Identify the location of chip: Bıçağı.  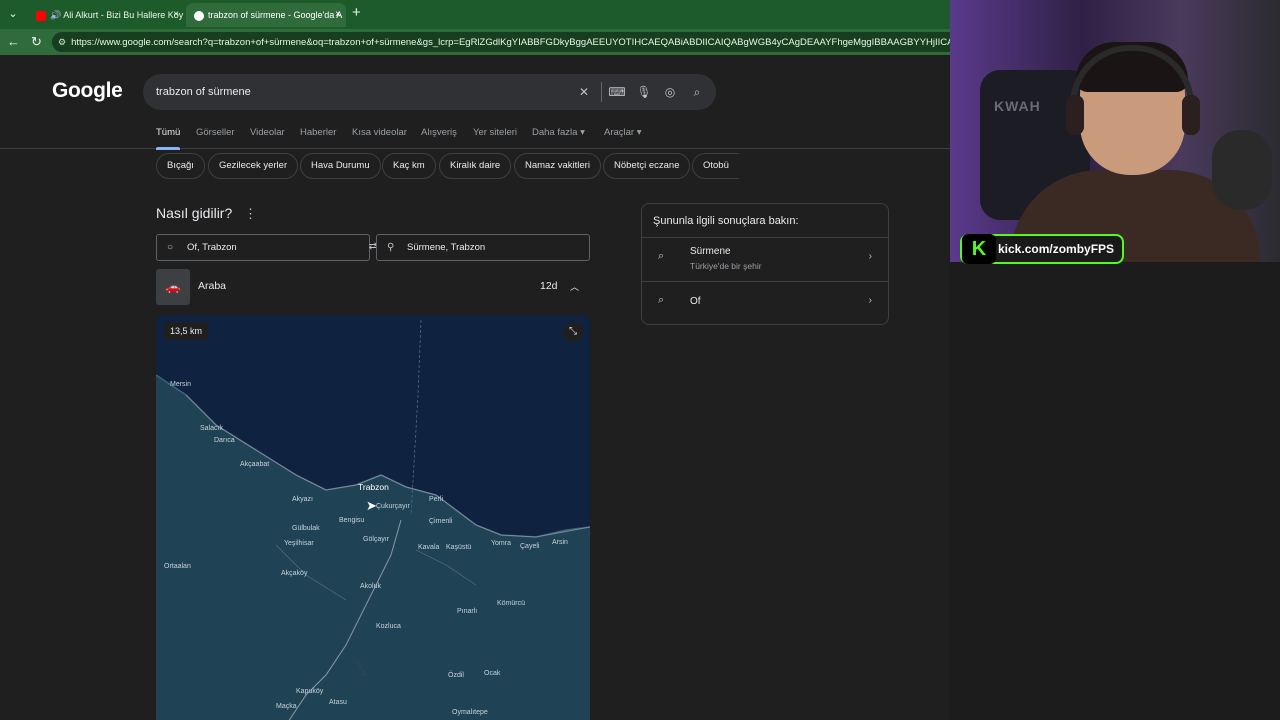
(180, 166).